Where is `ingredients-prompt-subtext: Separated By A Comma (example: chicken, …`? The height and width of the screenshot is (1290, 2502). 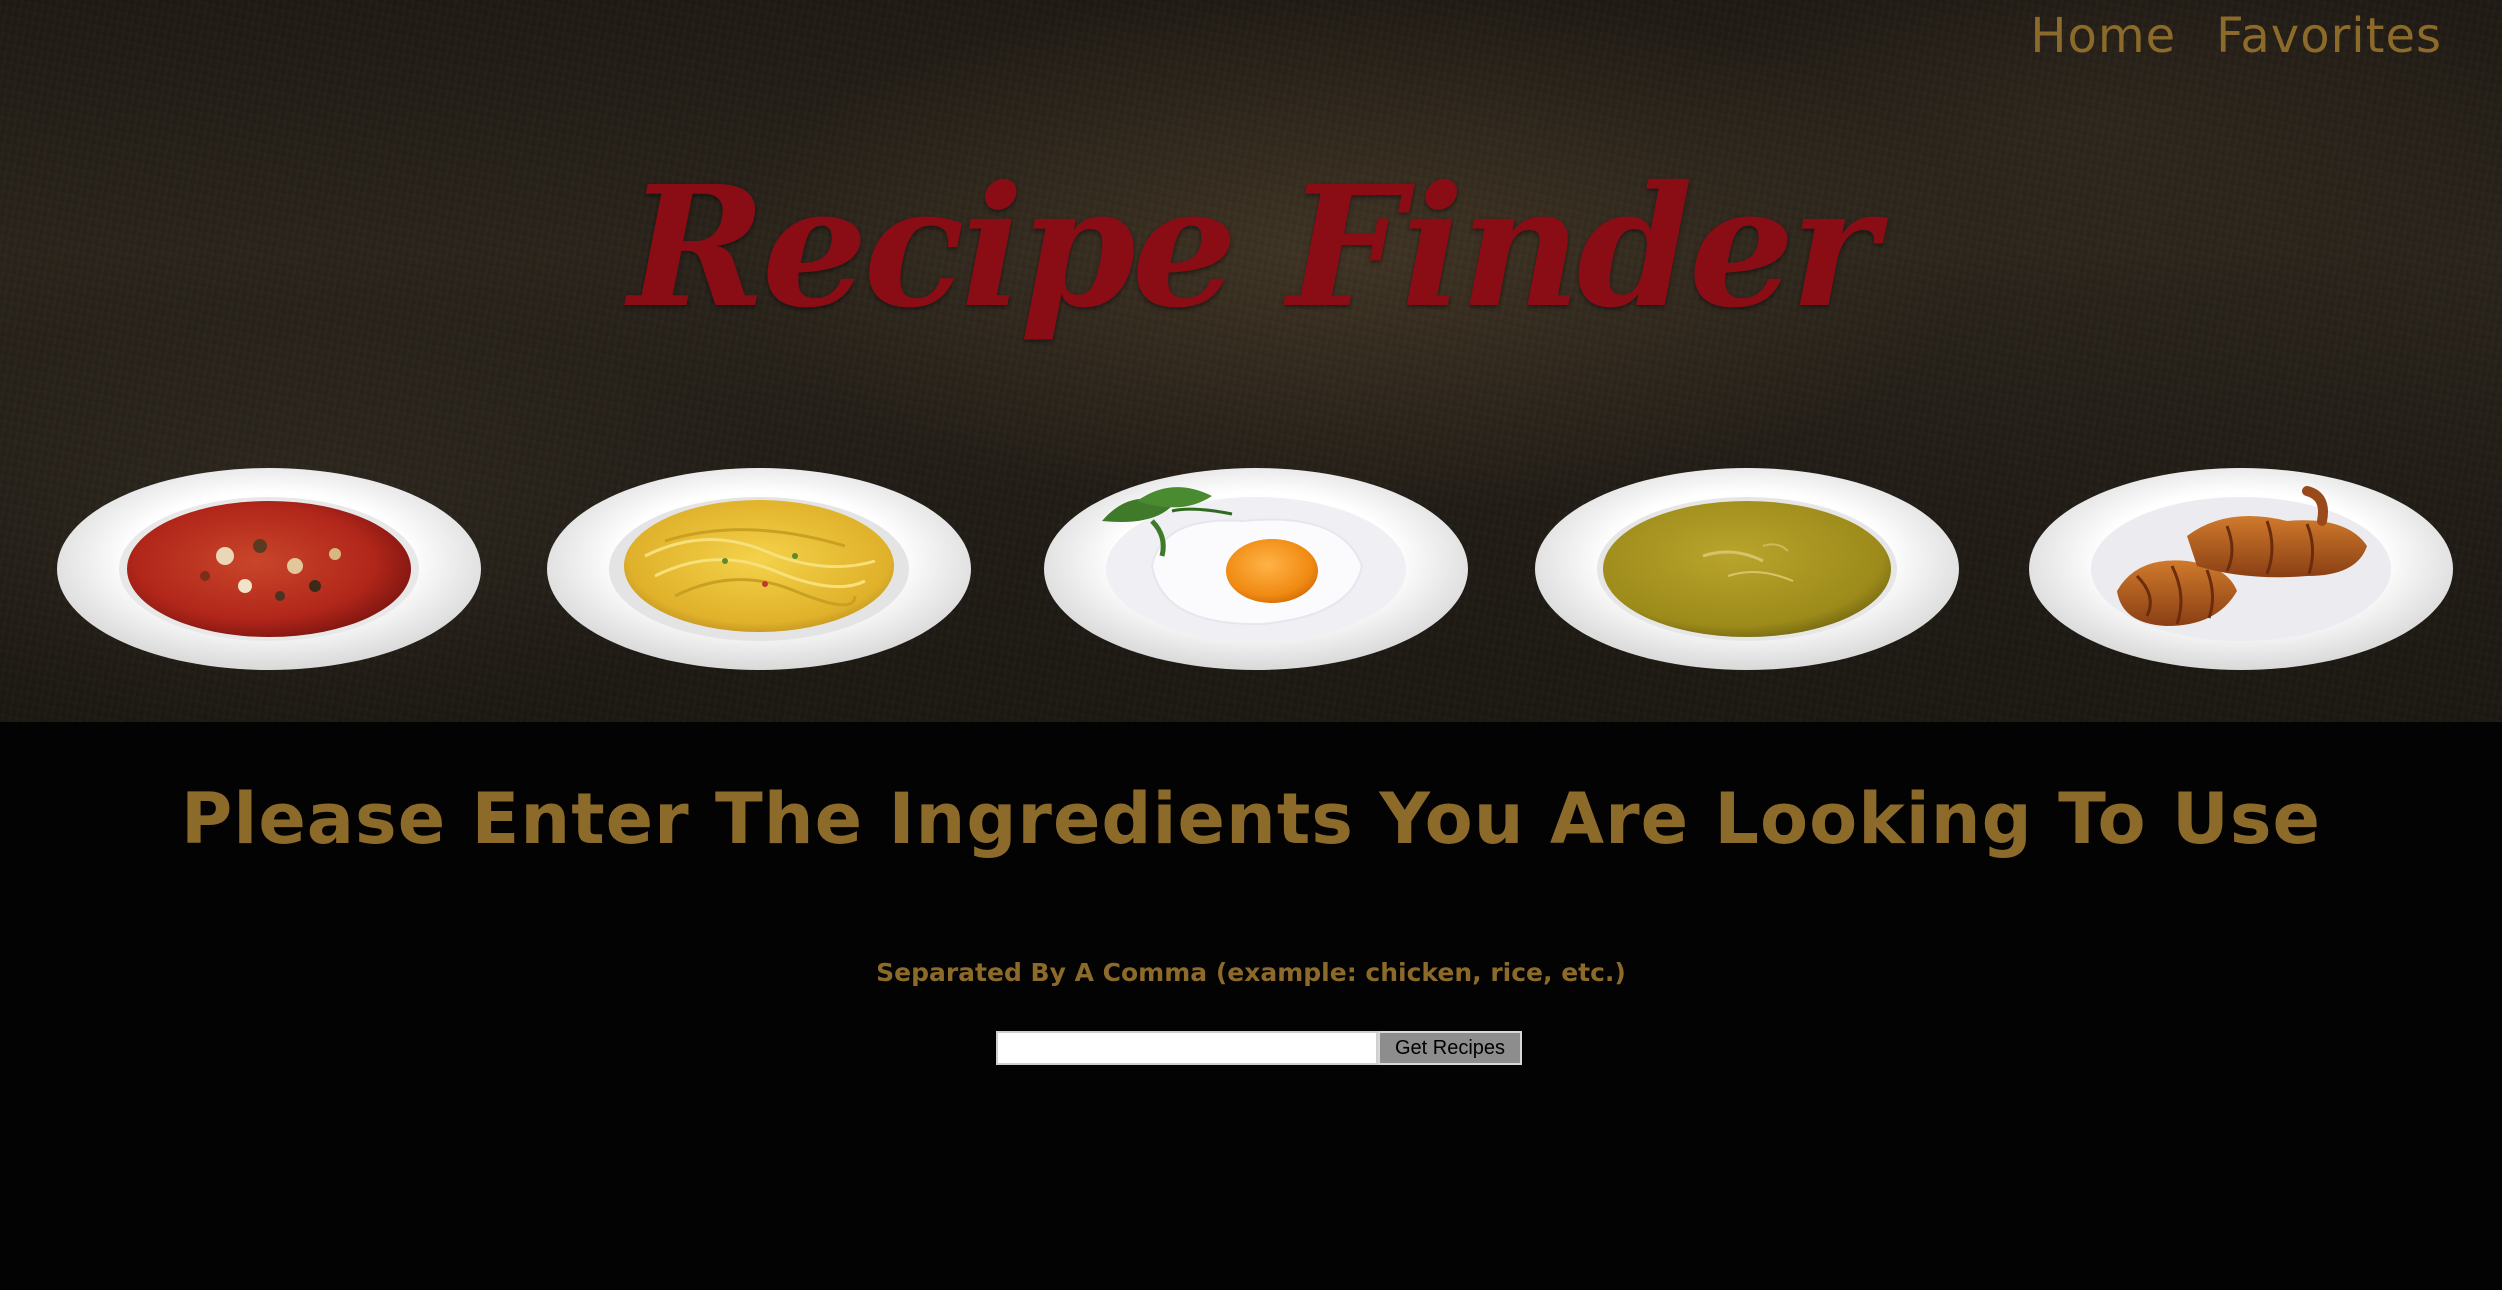 ingredients-prompt-subtext: Separated By A Comma (example: chicken, … is located at coordinates (1251, 972).